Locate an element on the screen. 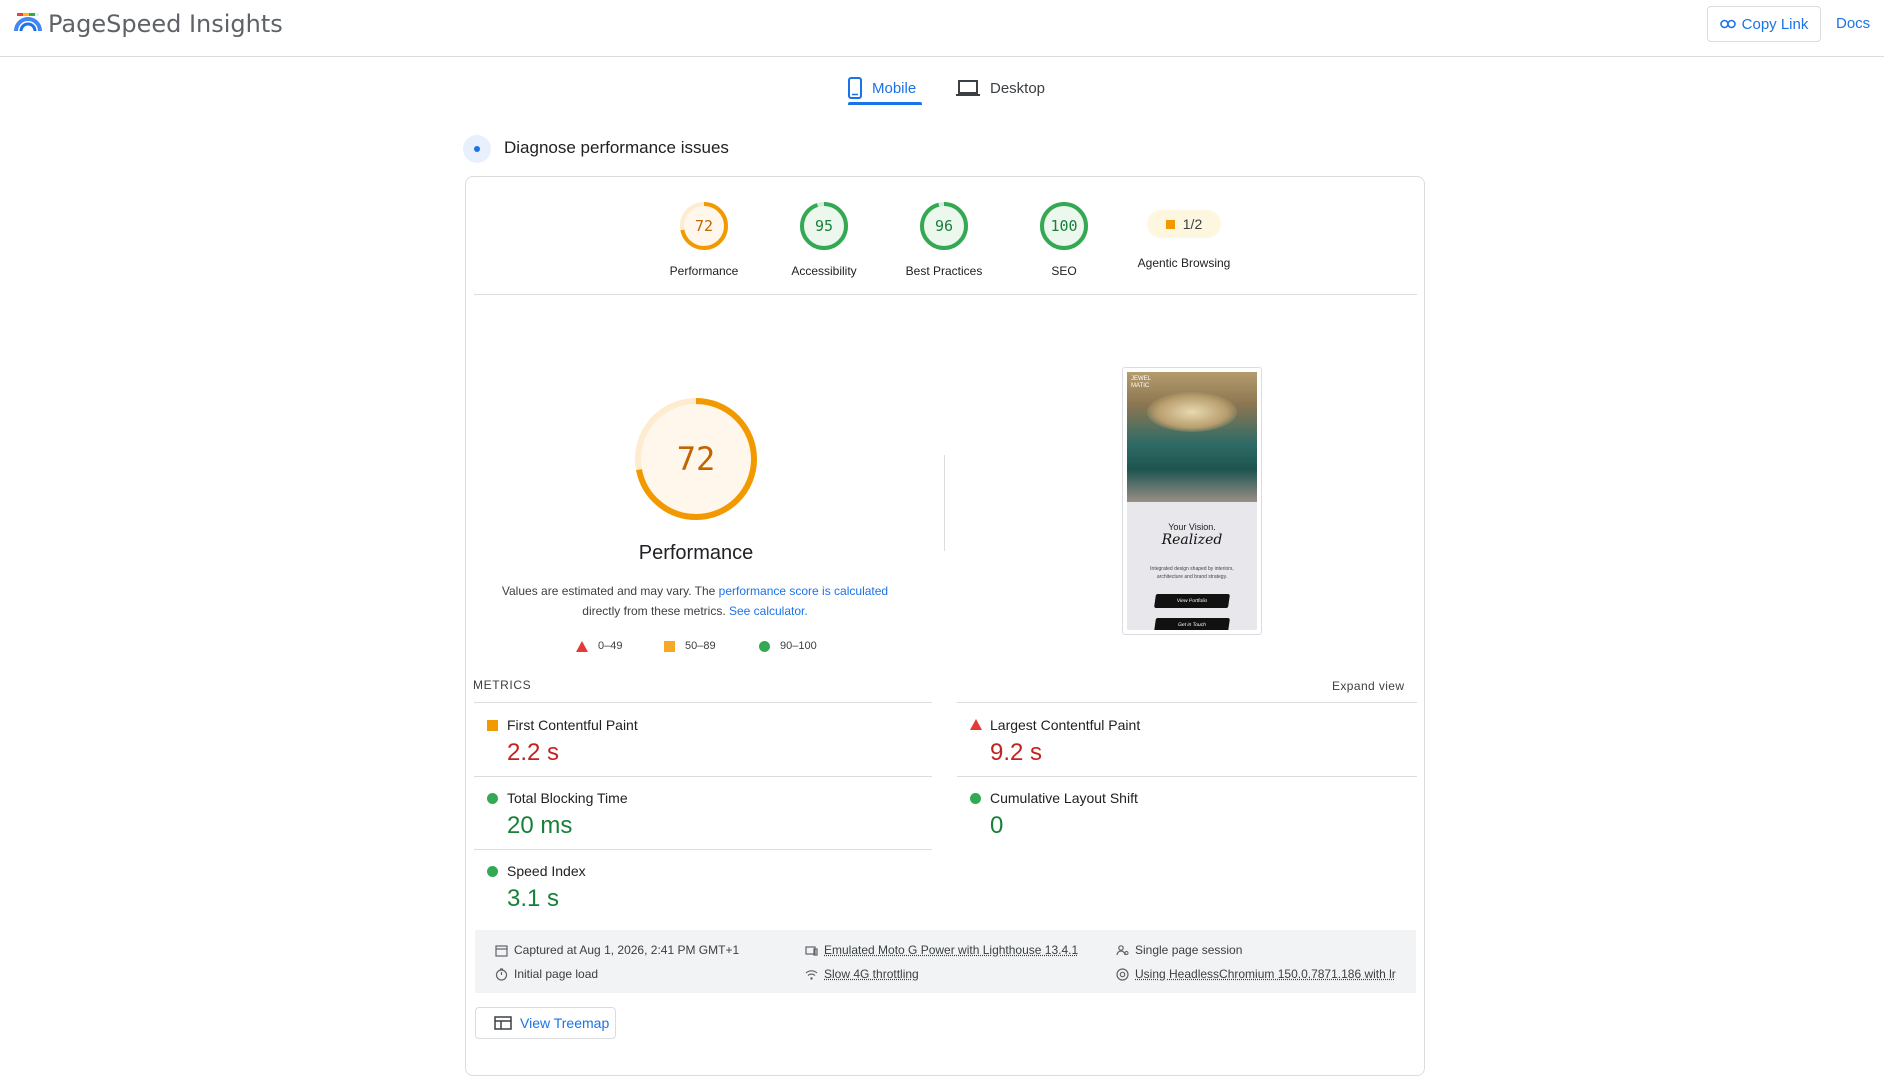  performance-score: 72 is located at coordinates (704, 226).